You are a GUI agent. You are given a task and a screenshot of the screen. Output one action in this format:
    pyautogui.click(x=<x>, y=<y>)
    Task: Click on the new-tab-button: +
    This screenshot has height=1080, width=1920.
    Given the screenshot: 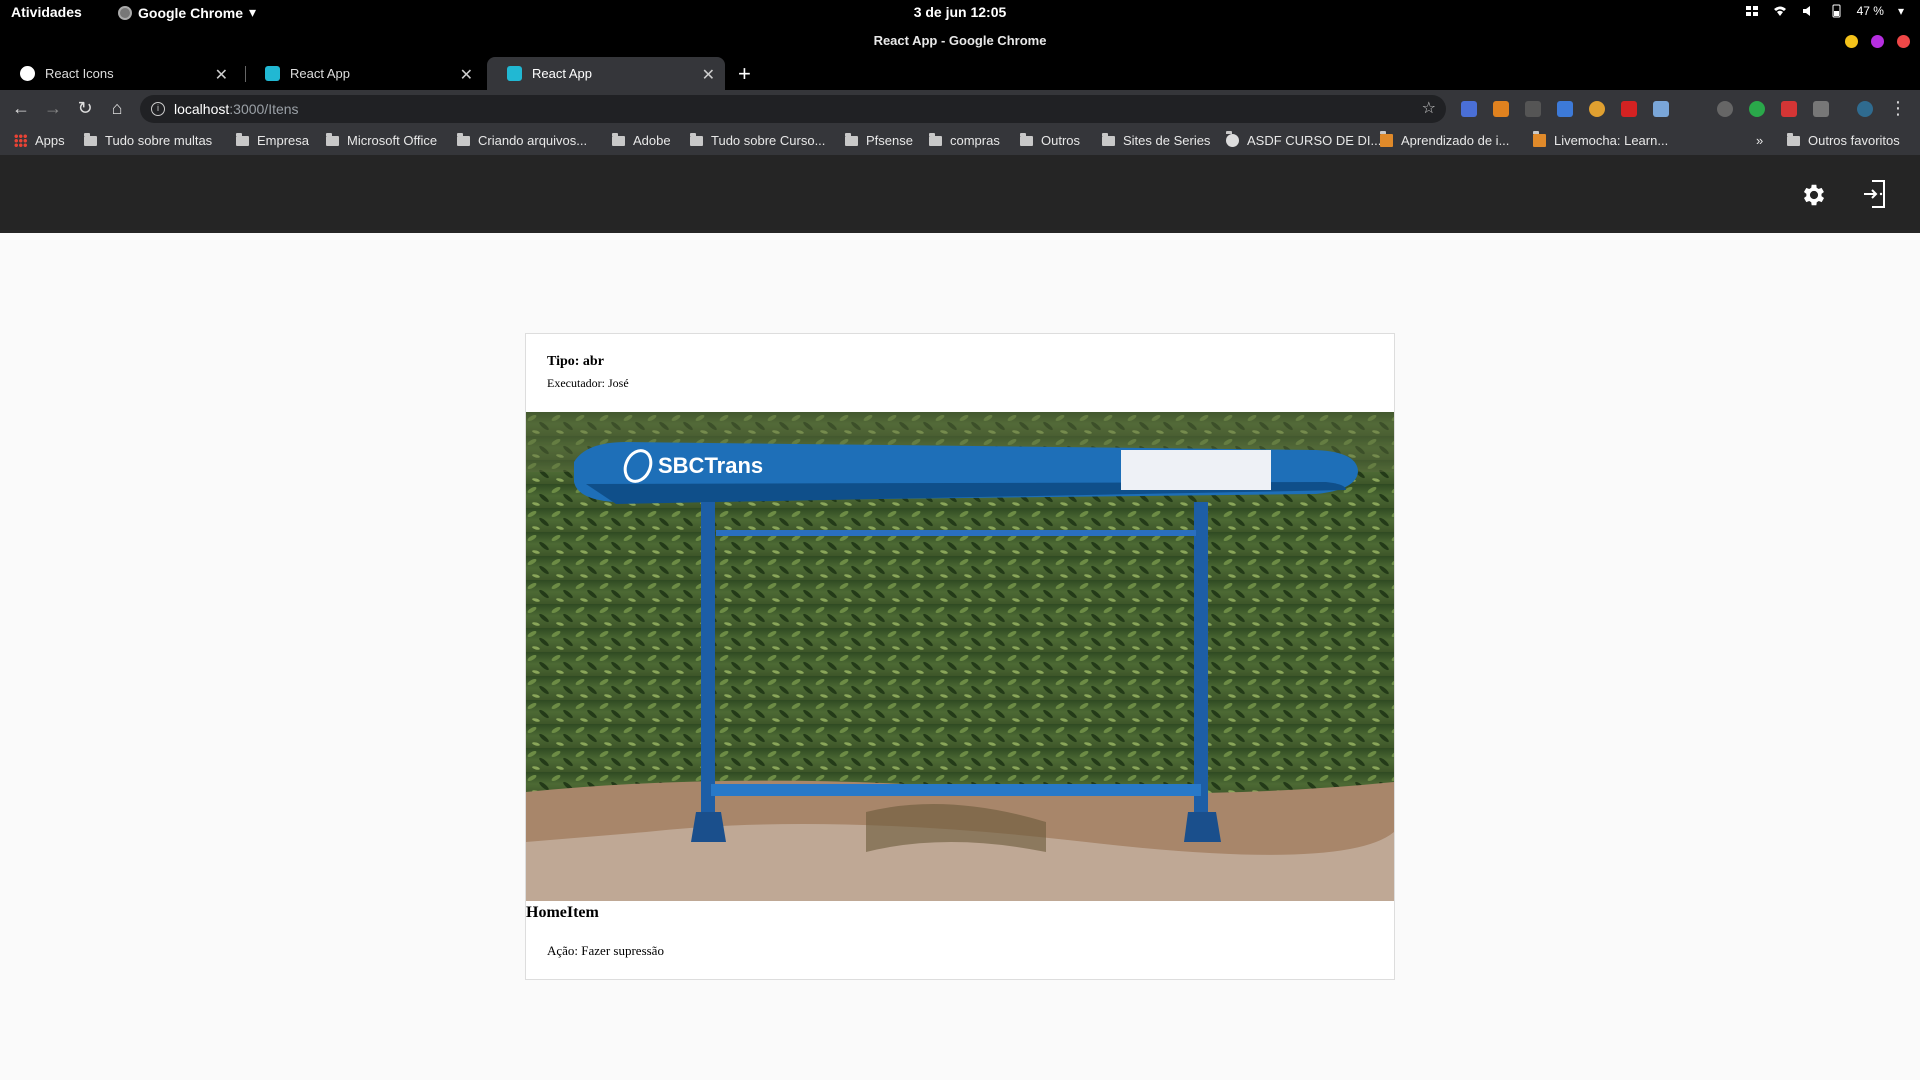 What is the action you would take?
    pyautogui.click(x=744, y=74)
    